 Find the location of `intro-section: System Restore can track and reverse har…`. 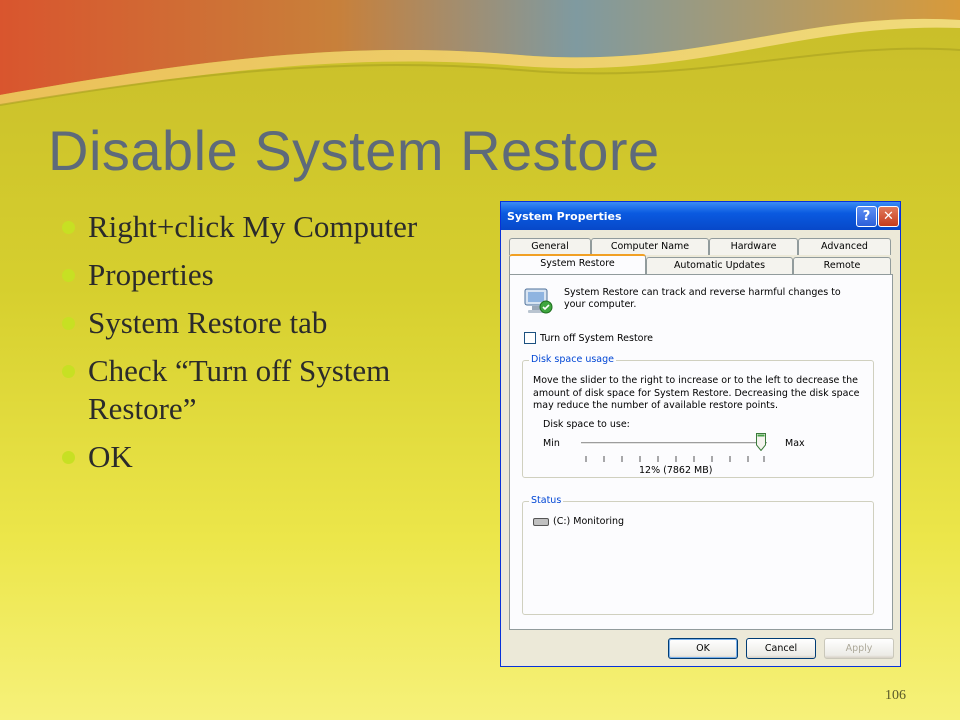

intro-section: System Restore can track and reverse har… is located at coordinates (697, 302).